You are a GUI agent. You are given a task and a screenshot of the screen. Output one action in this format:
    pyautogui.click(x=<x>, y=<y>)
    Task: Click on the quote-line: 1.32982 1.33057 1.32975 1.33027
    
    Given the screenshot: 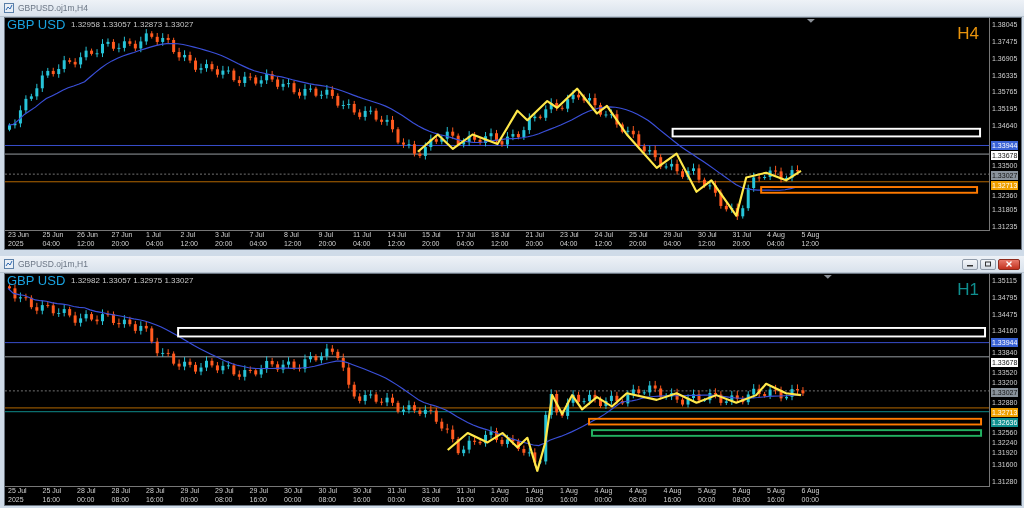 What is the action you would take?
    pyautogui.click(x=132, y=280)
    